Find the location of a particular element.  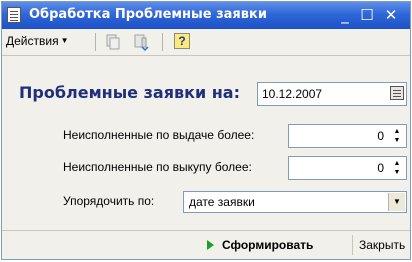

generate-button: Сформировать is located at coordinates (260, 247).